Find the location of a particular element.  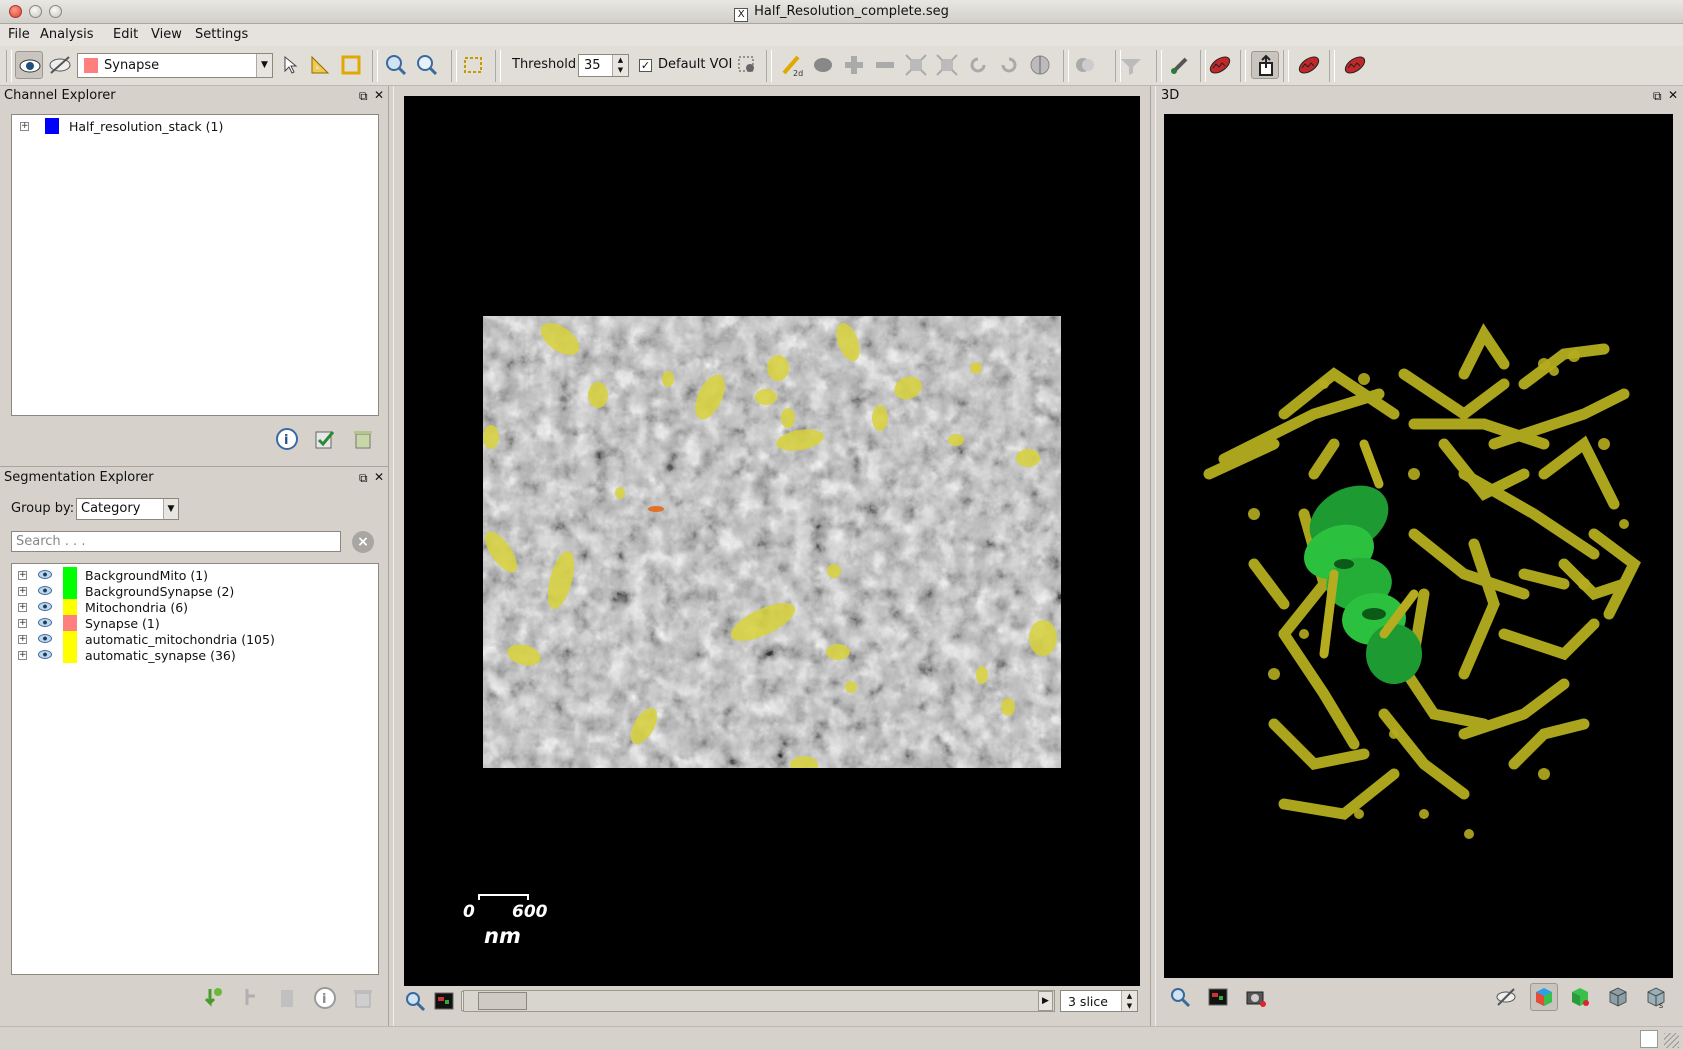

blob-icon is located at coordinates (823, 65).